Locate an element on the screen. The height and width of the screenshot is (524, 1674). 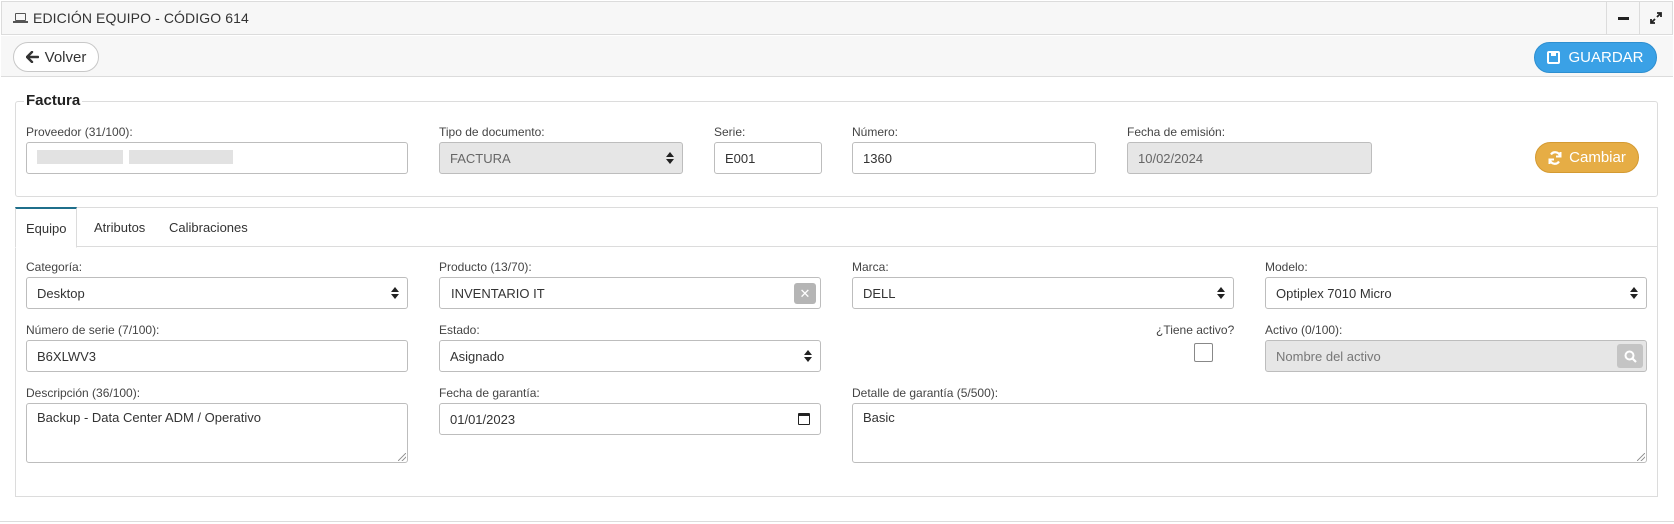
window-titlebar: EDICIÓN EQUIPO - CÓDIGO 614 is located at coordinates (837, 18).